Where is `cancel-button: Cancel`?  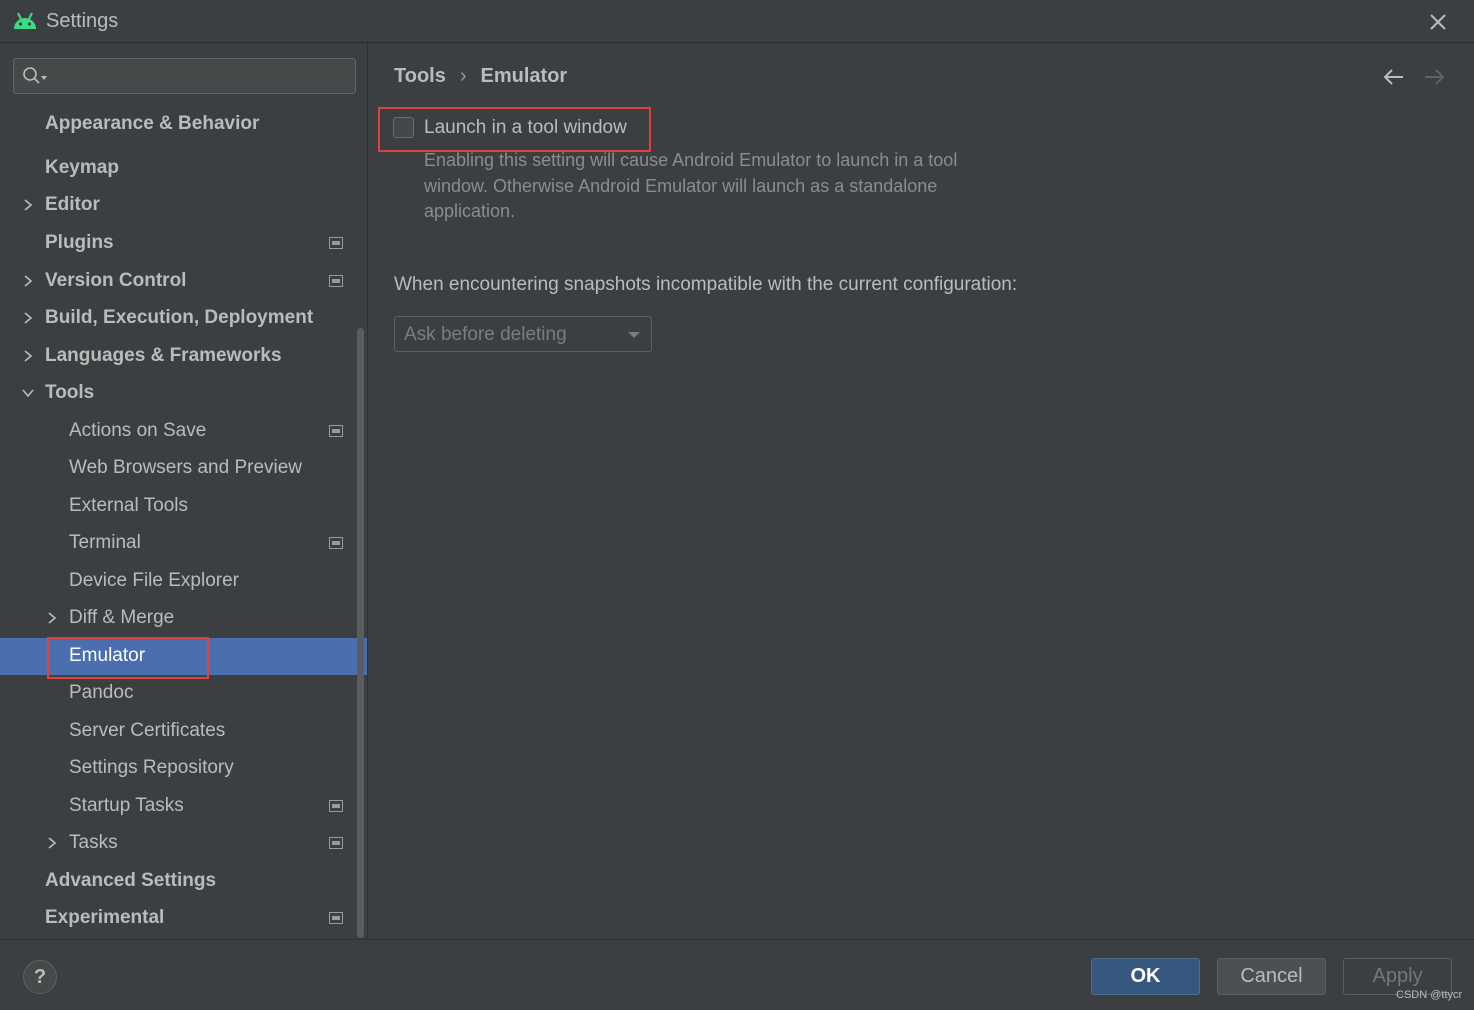
cancel-button: Cancel is located at coordinates (1271, 976).